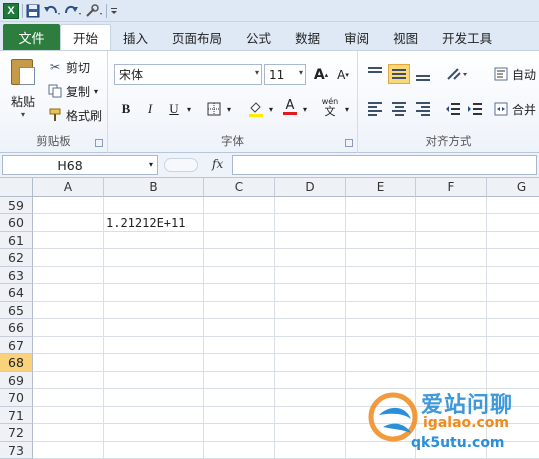  I want to click on tab-page-layout: 页面布局, so click(197, 37).